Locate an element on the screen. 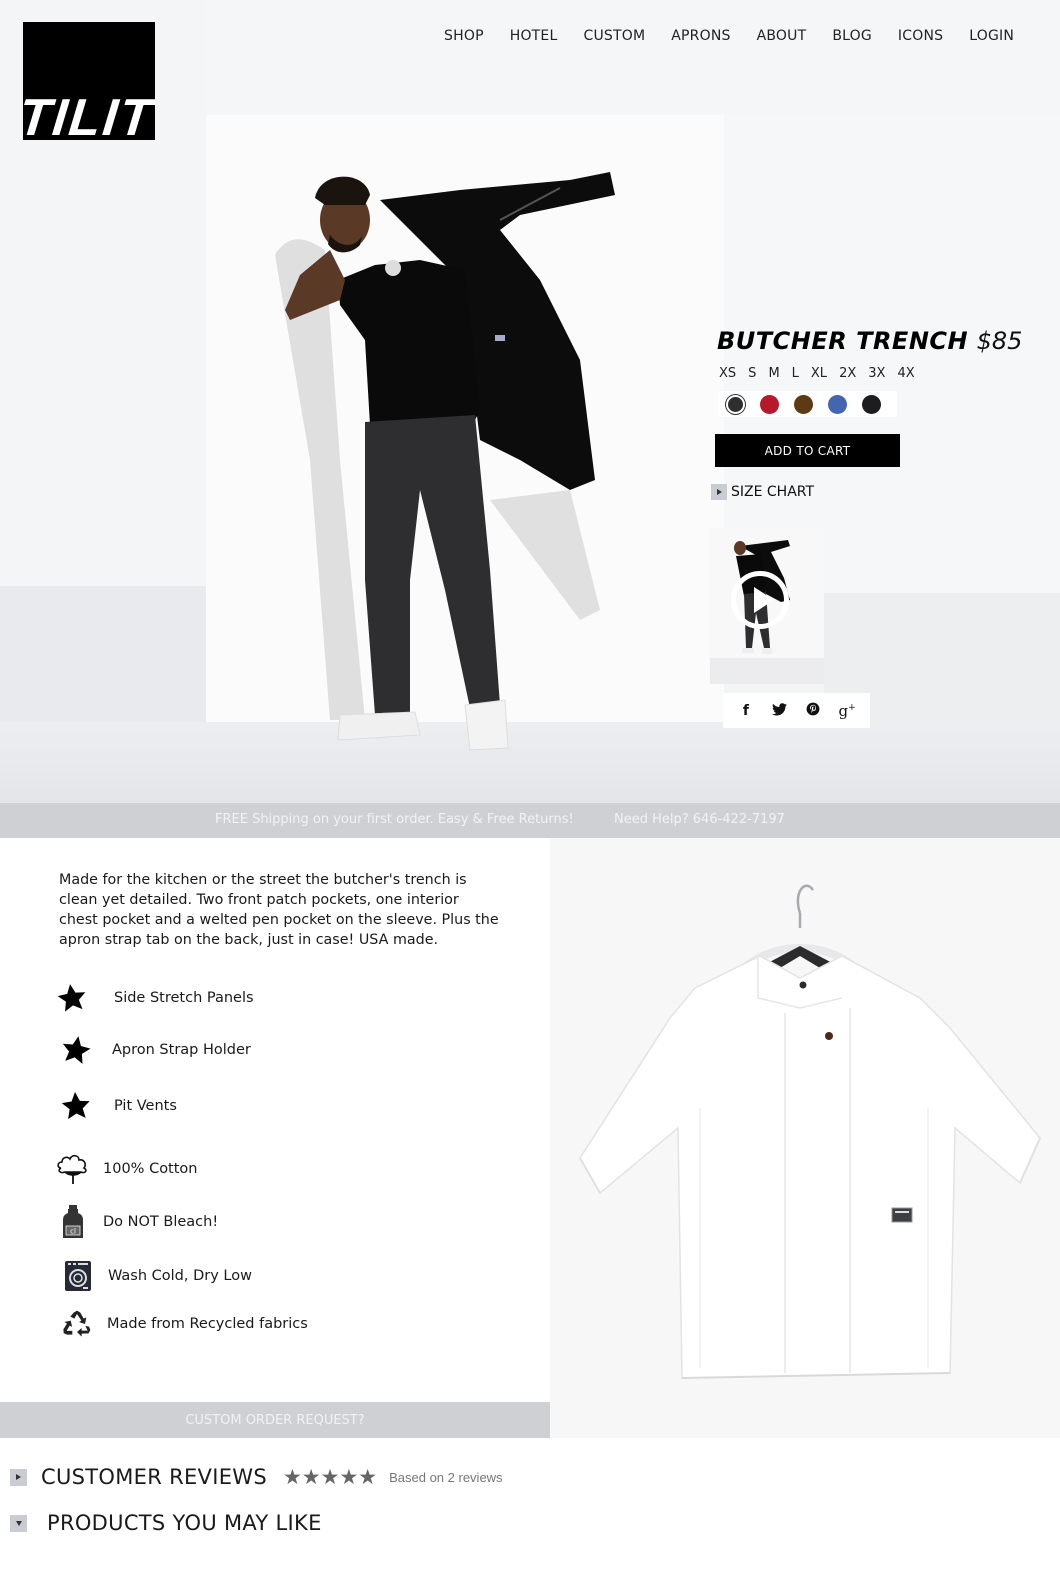 The width and height of the screenshot is (1060, 1590). help-phone-text: Need Help? 646-422-7197 is located at coordinates (699, 819).